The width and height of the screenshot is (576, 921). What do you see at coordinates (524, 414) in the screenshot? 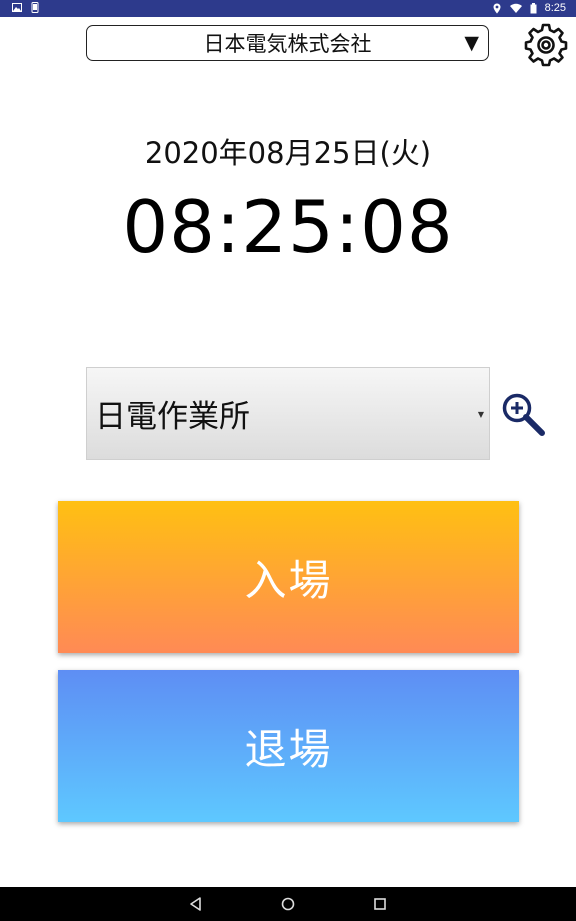
I see `zoom-in-icon` at bounding box center [524, 414].